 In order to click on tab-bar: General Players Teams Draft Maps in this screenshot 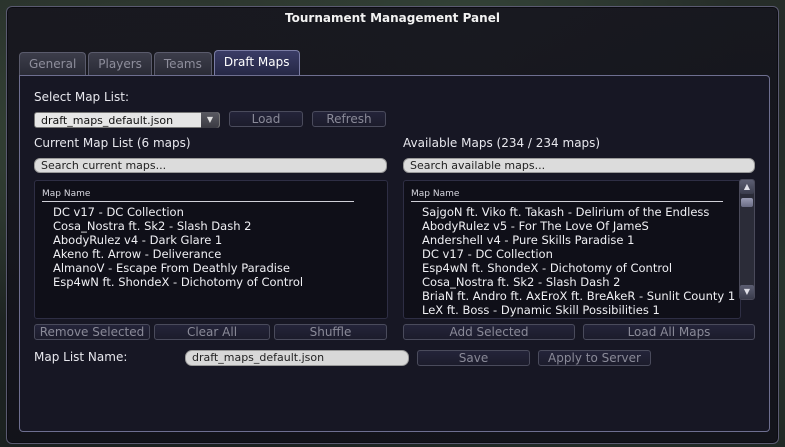, I will do `click(160, 62)`.